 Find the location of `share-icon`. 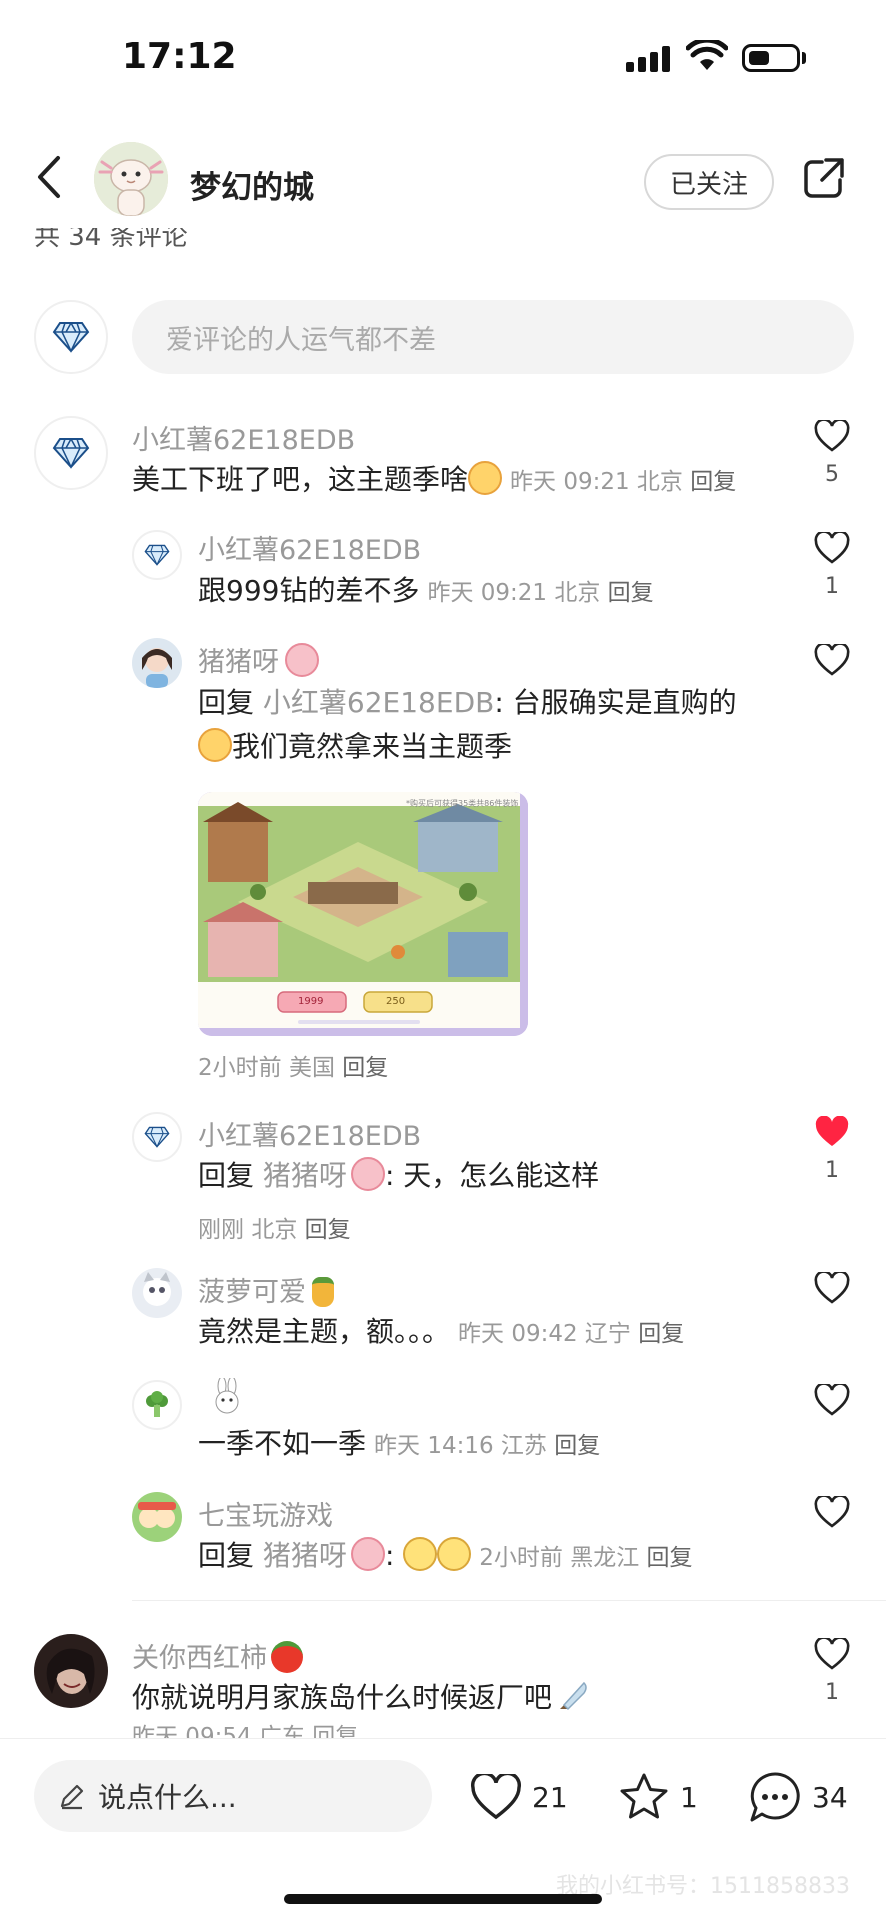

share-icon is located at coordinates (824, 180).